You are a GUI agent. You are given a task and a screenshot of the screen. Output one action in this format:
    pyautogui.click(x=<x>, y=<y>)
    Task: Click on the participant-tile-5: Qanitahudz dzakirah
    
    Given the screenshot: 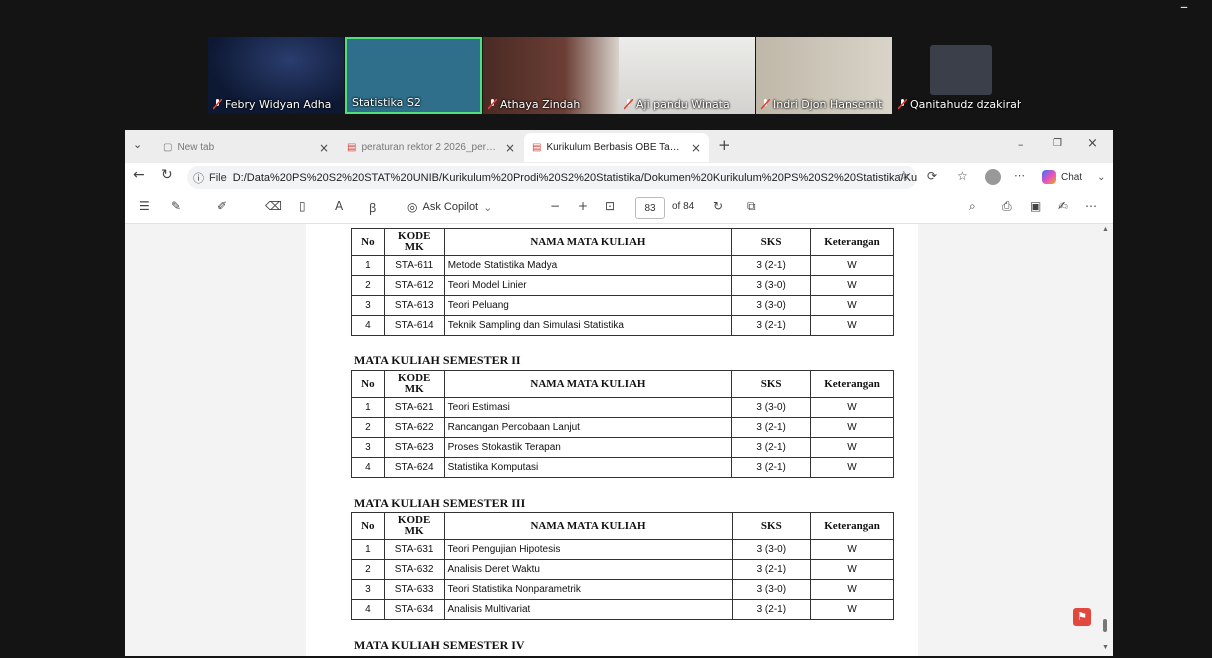 What is the action you would take?
    pyautogui.click(x=957, y=75)
    